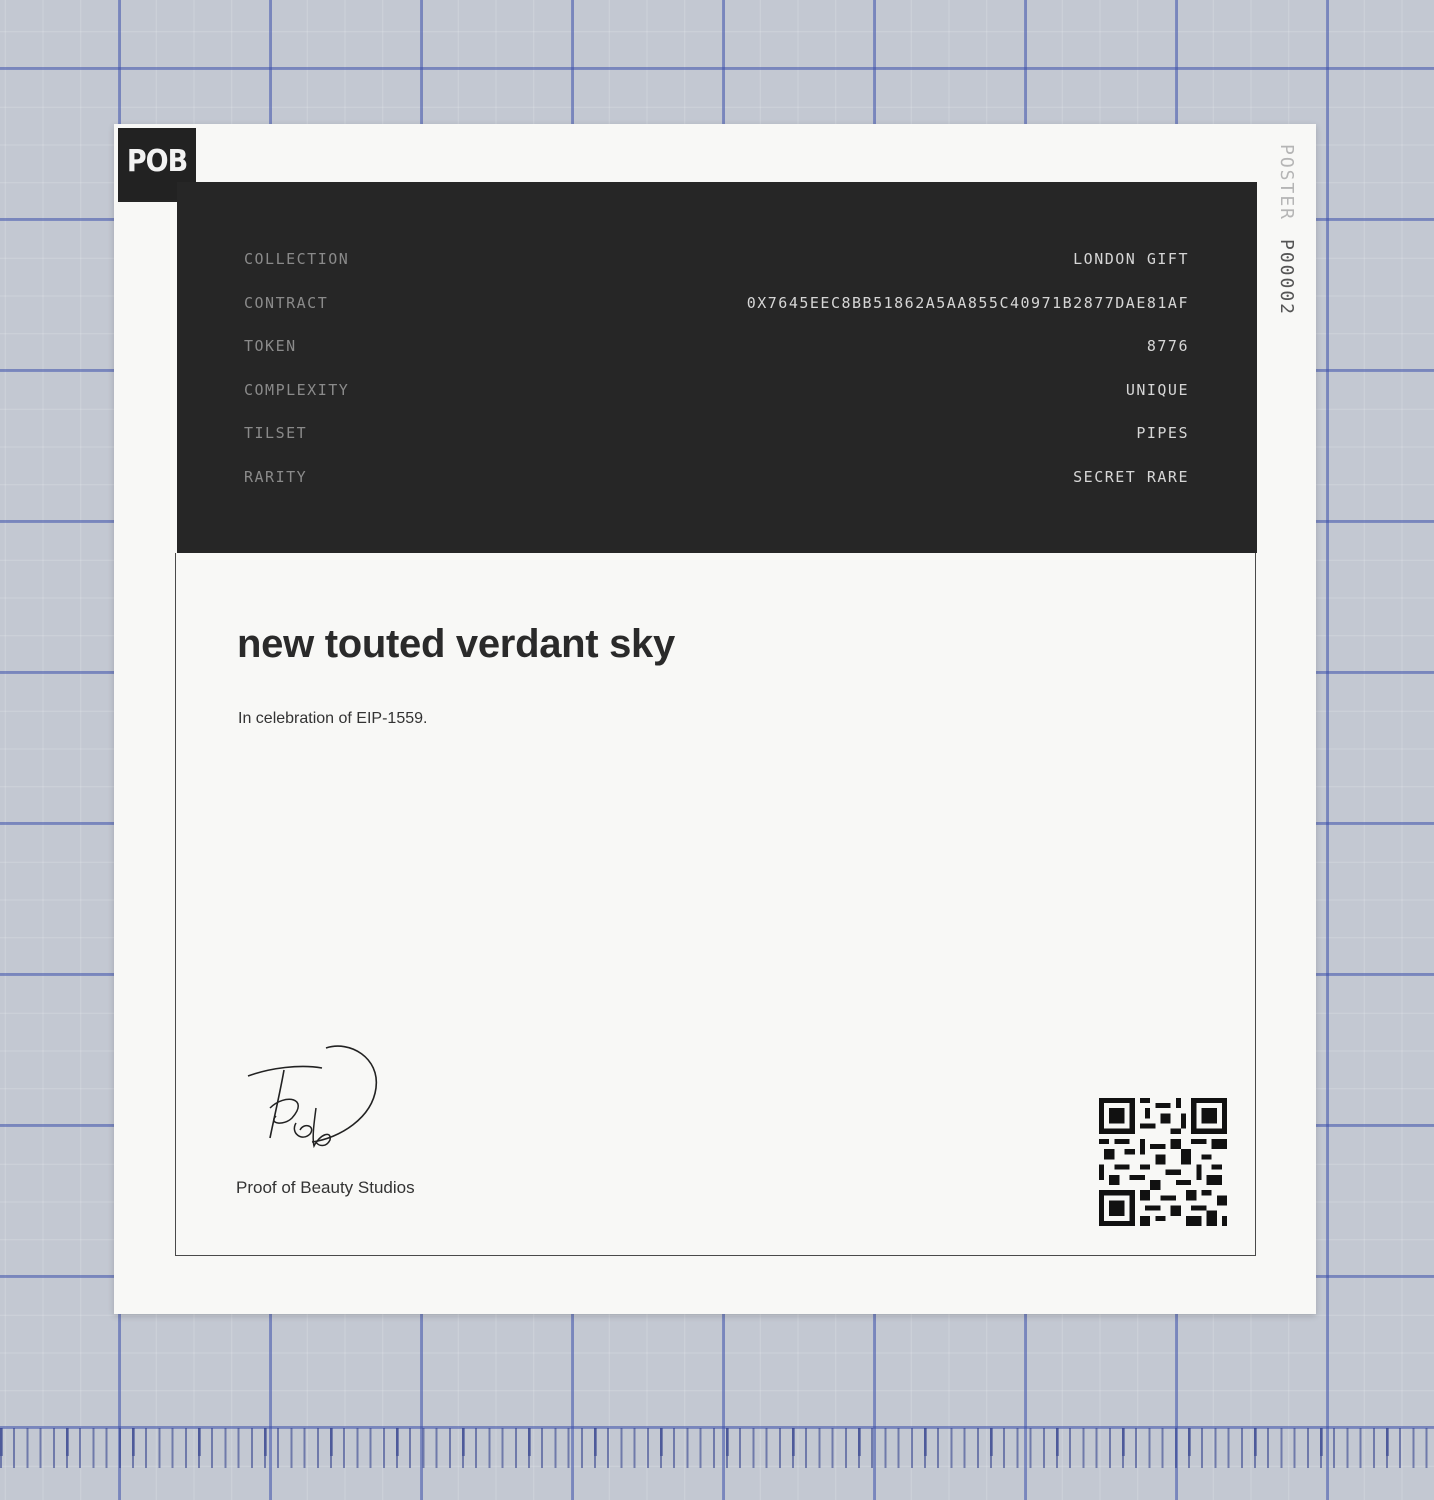  What do you see at coordinates (157, 161) in the screenshot?
I see `pob-logo-text: POB` at bounding box center [157, 161].